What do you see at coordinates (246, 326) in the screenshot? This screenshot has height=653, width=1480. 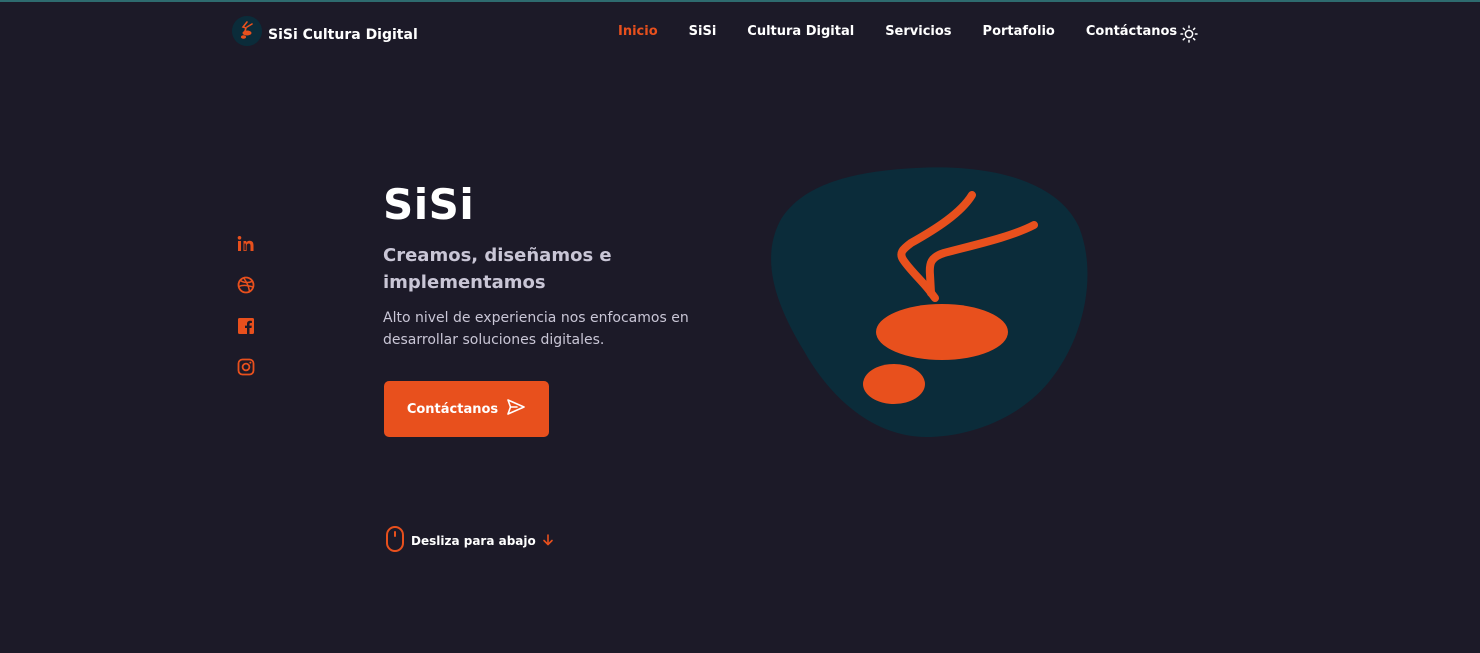 I see `facebook-icon` at bounding box center [246, 326].